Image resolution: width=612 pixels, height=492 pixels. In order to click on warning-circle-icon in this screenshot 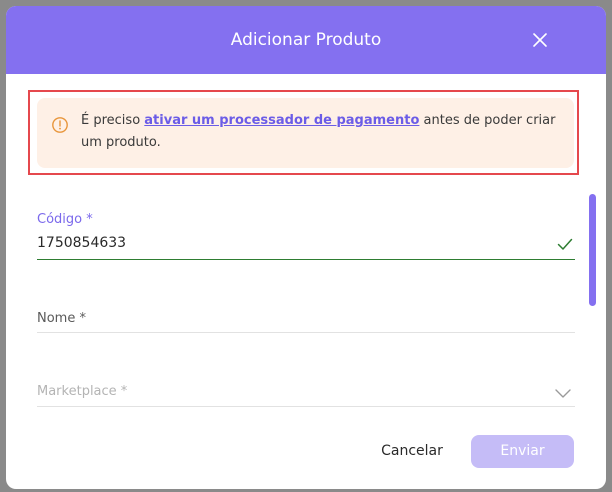, I will do `click(60, 125)`.